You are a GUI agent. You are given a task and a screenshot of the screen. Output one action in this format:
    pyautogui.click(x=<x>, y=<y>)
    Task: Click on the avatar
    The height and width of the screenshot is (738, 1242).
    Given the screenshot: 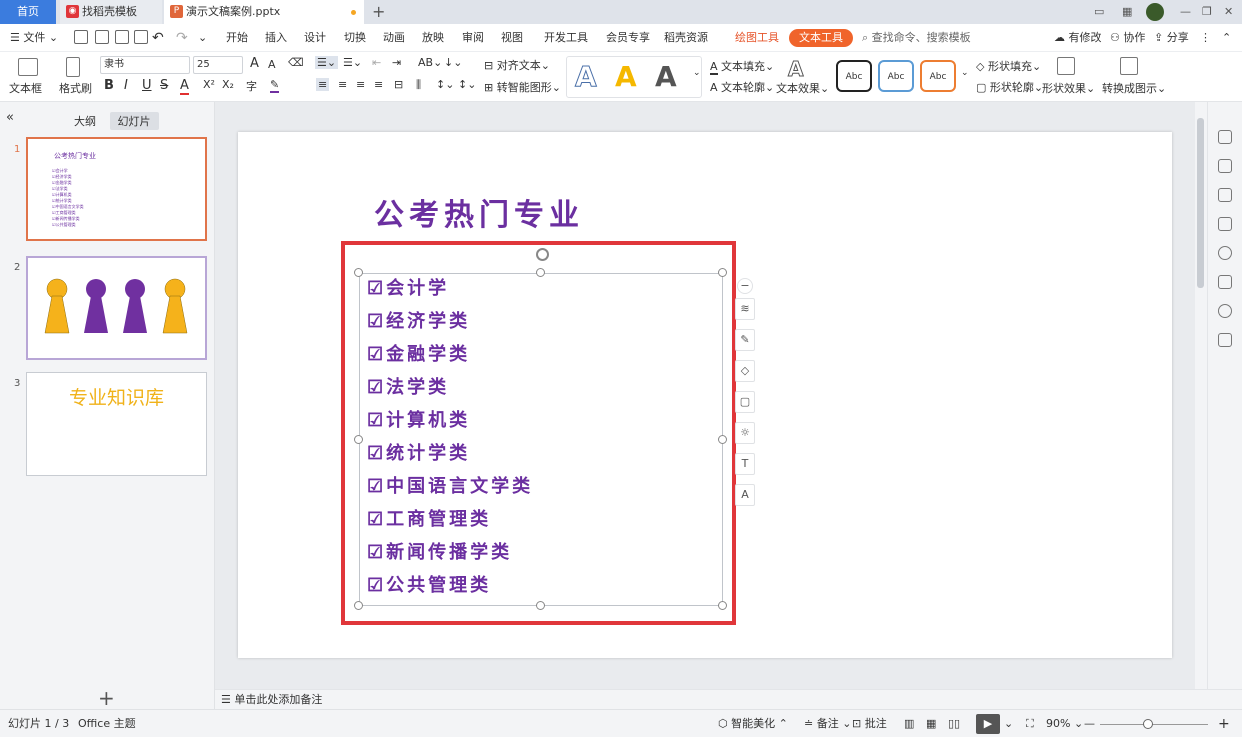 What is the action you would take?
    pyautogui.click(x=1155, y=12)
    